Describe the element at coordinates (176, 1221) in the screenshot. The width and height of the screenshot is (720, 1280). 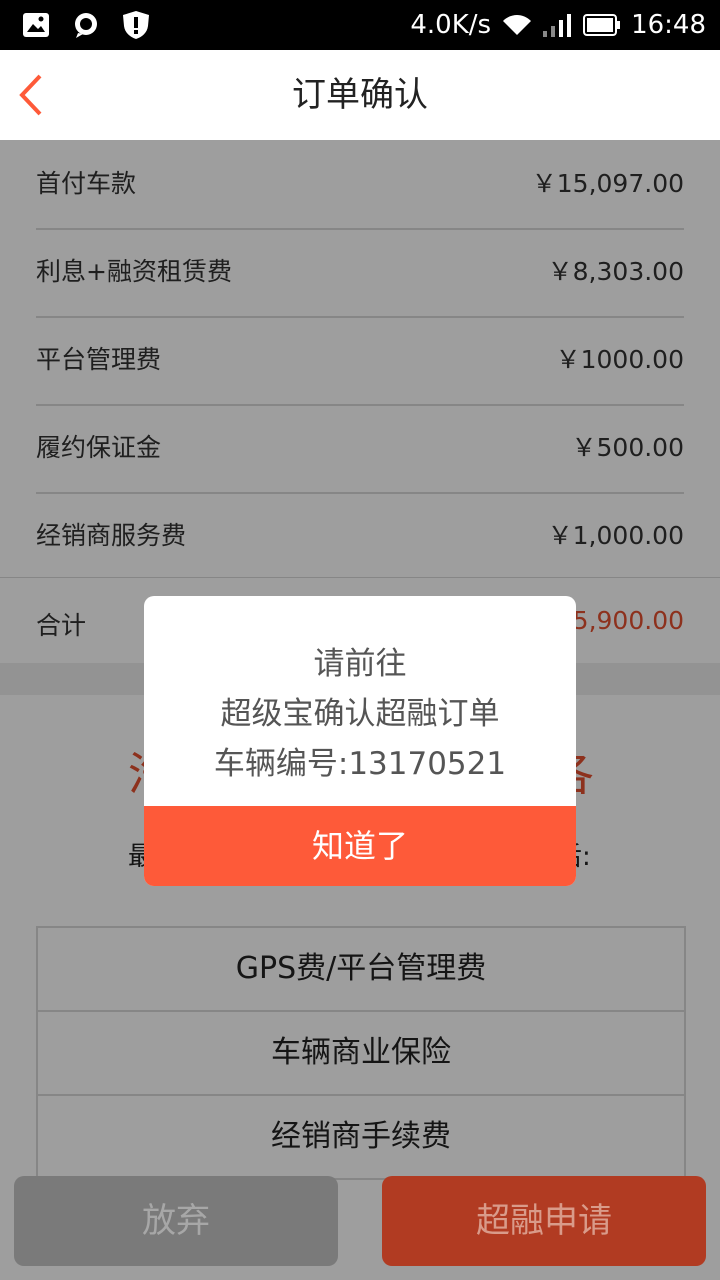
I see `give-up-button: 放弃` at that location.